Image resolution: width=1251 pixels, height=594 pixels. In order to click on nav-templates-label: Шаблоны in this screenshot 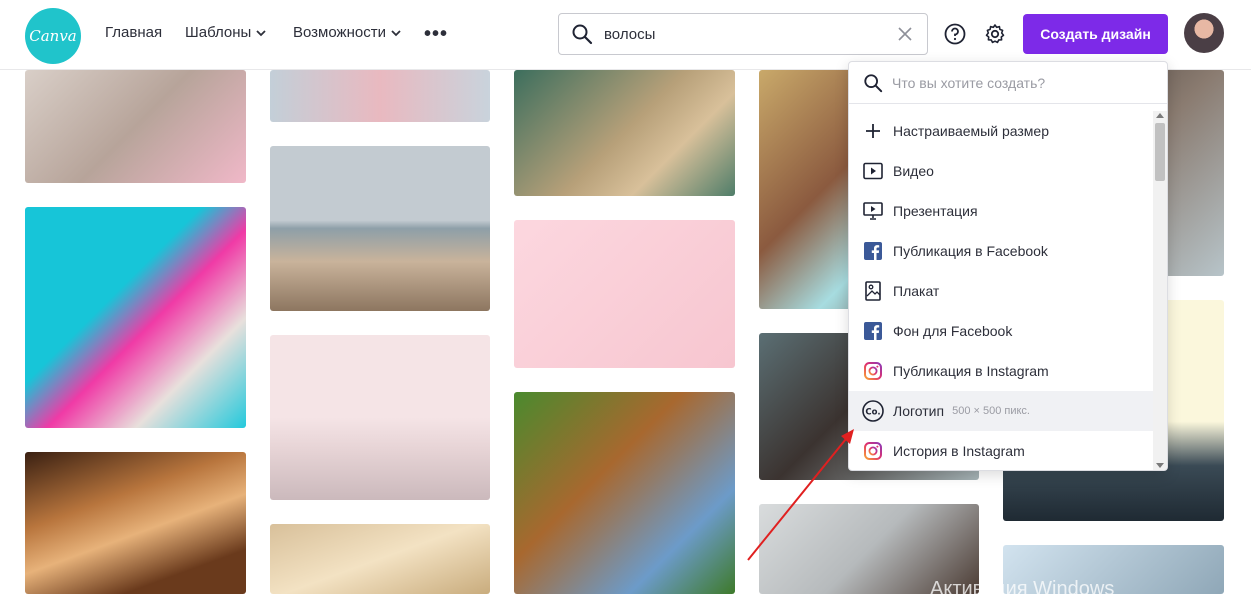, I will do `click(218, 32)`.